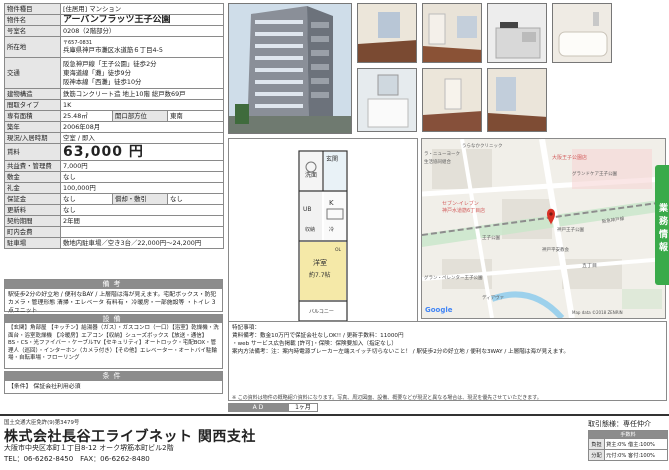 Image resolution: width=669 pixels, height=470 pixels. What do you see at coordinates (32, 105) in the screenshot?
I see `layout-label: 間取タイプ` at bounding box center [32, 105].